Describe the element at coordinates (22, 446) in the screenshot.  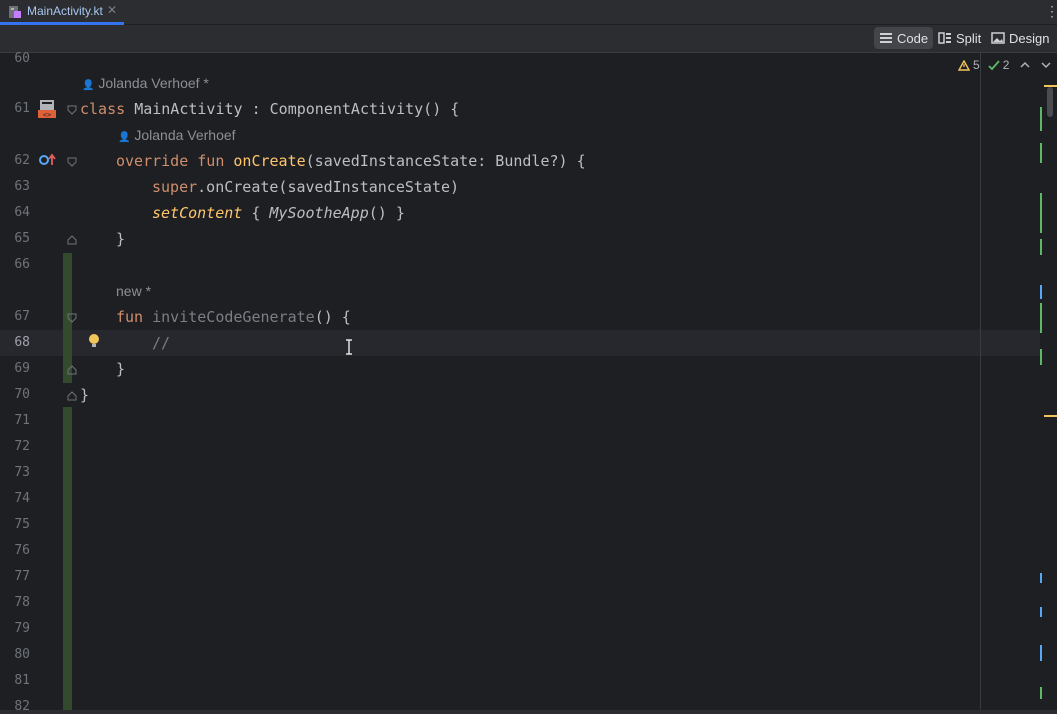
I see `line-number: 72` at that location.